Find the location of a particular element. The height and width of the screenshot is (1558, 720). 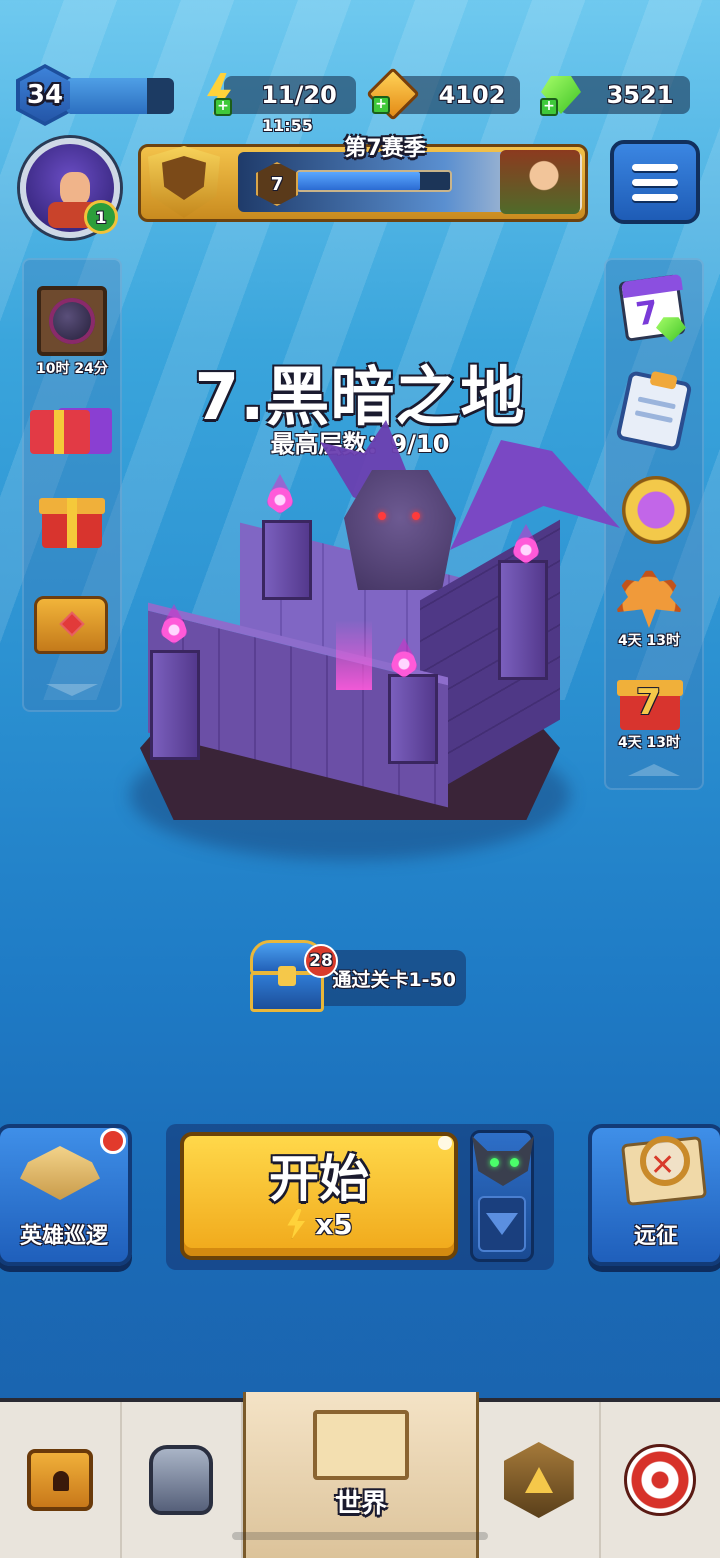

treasure-chest-button is located at coordinates (71, 625).